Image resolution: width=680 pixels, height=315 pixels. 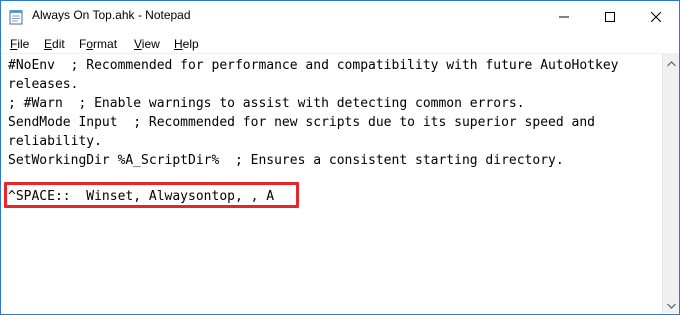 I want to click on menu-file: File, so click(x=19, y=44).